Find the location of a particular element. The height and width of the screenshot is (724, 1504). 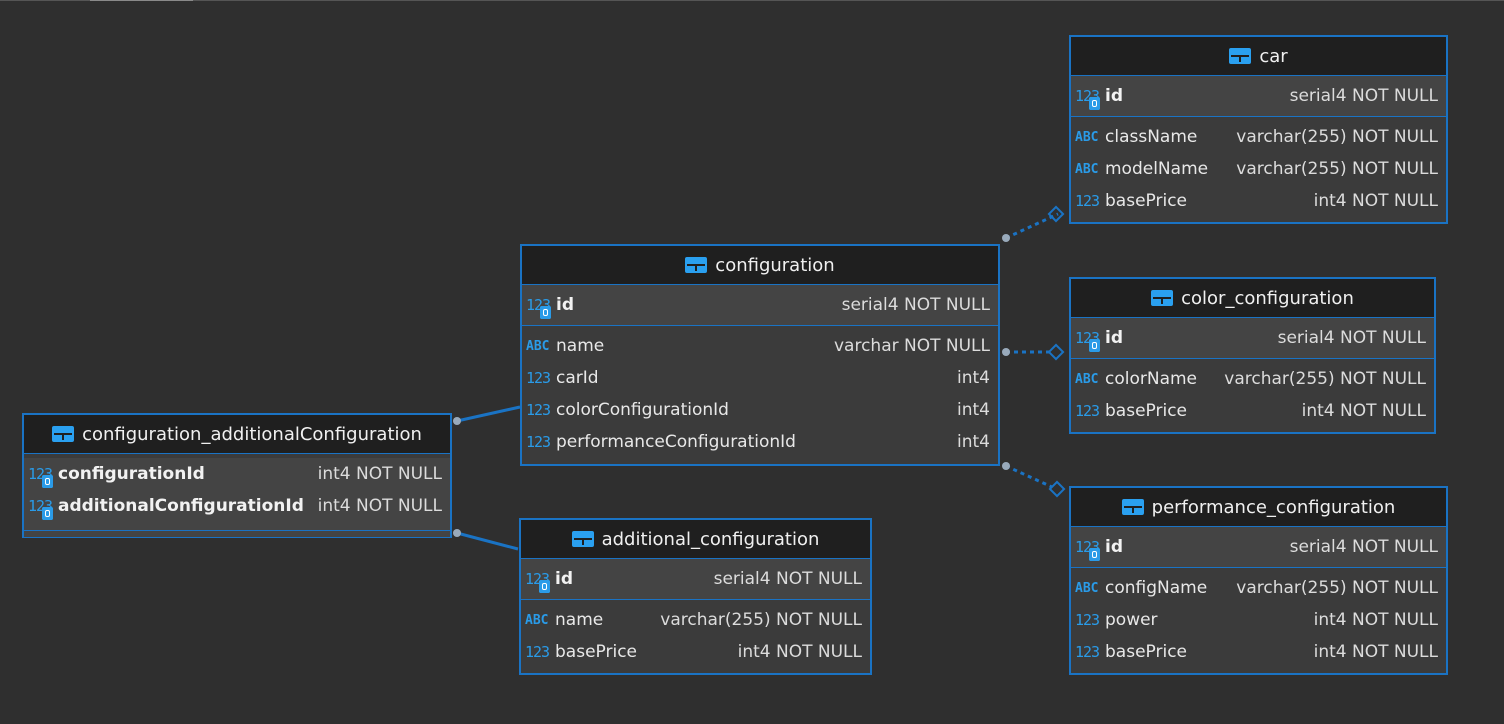

link-junction-additional is located at coordinates (486, 540).